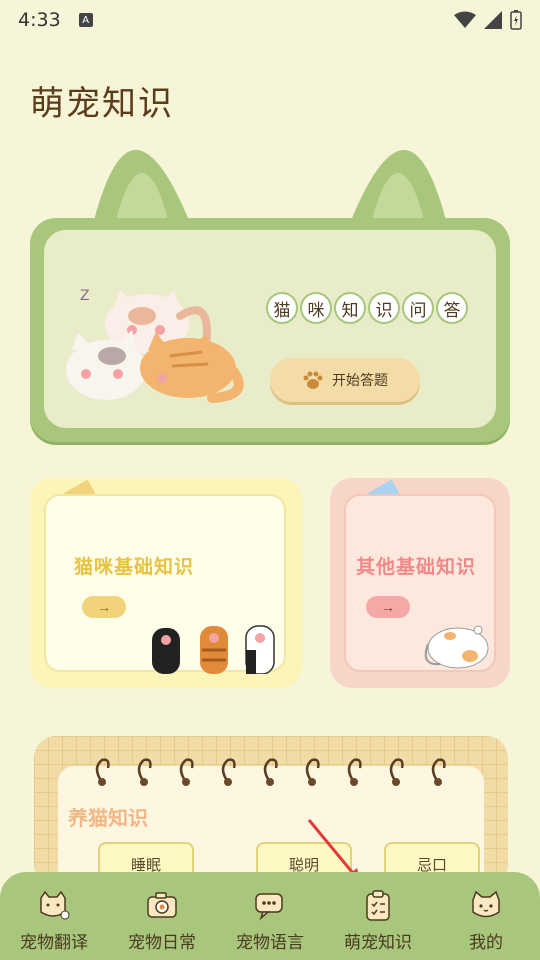 The image size is (540, 960). I want to click on signal-icon, so click(493, 20).